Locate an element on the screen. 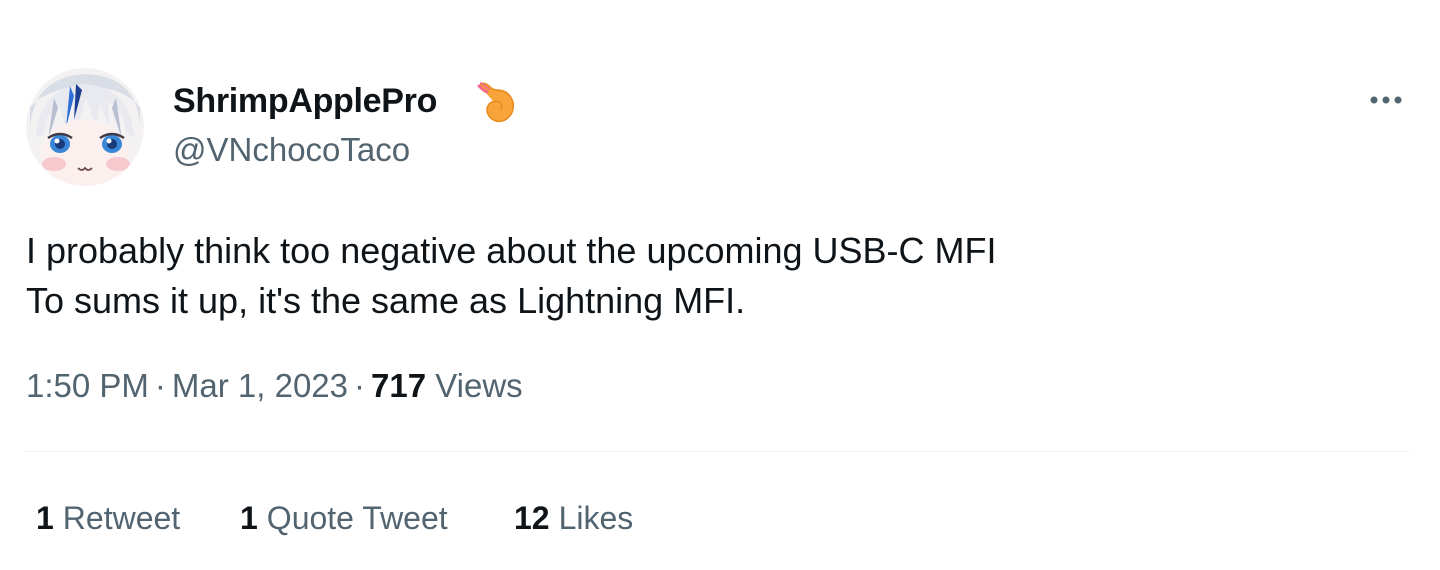 The width and height of the screenshot is (1440, 570). likes-stat-link: 12 Likes is located at coordinates (573, 518).